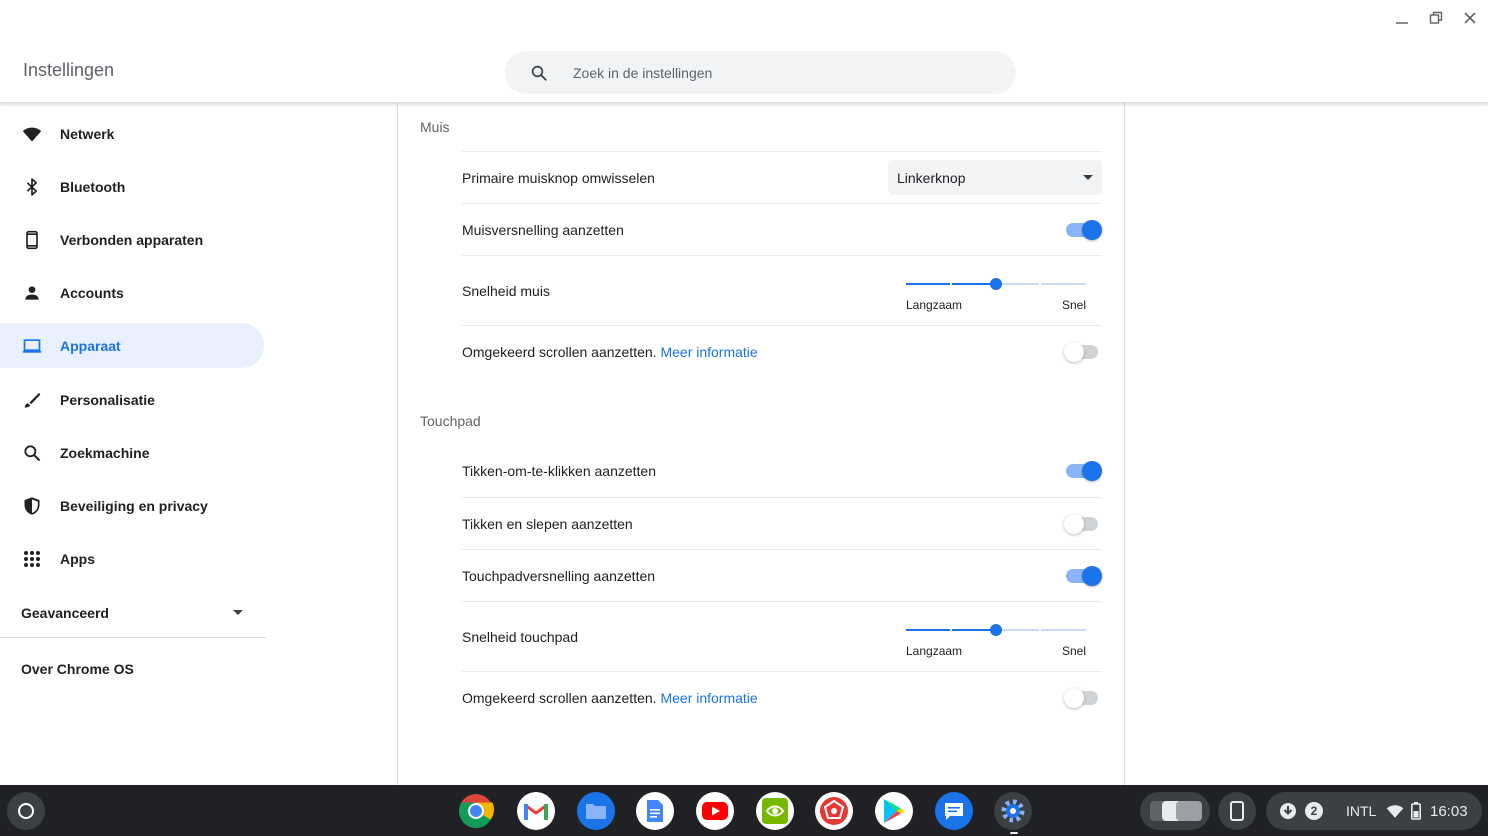 The image size is (1488, 836). I want to click on advanced-label: Geavanceerd, so click(65, 613).